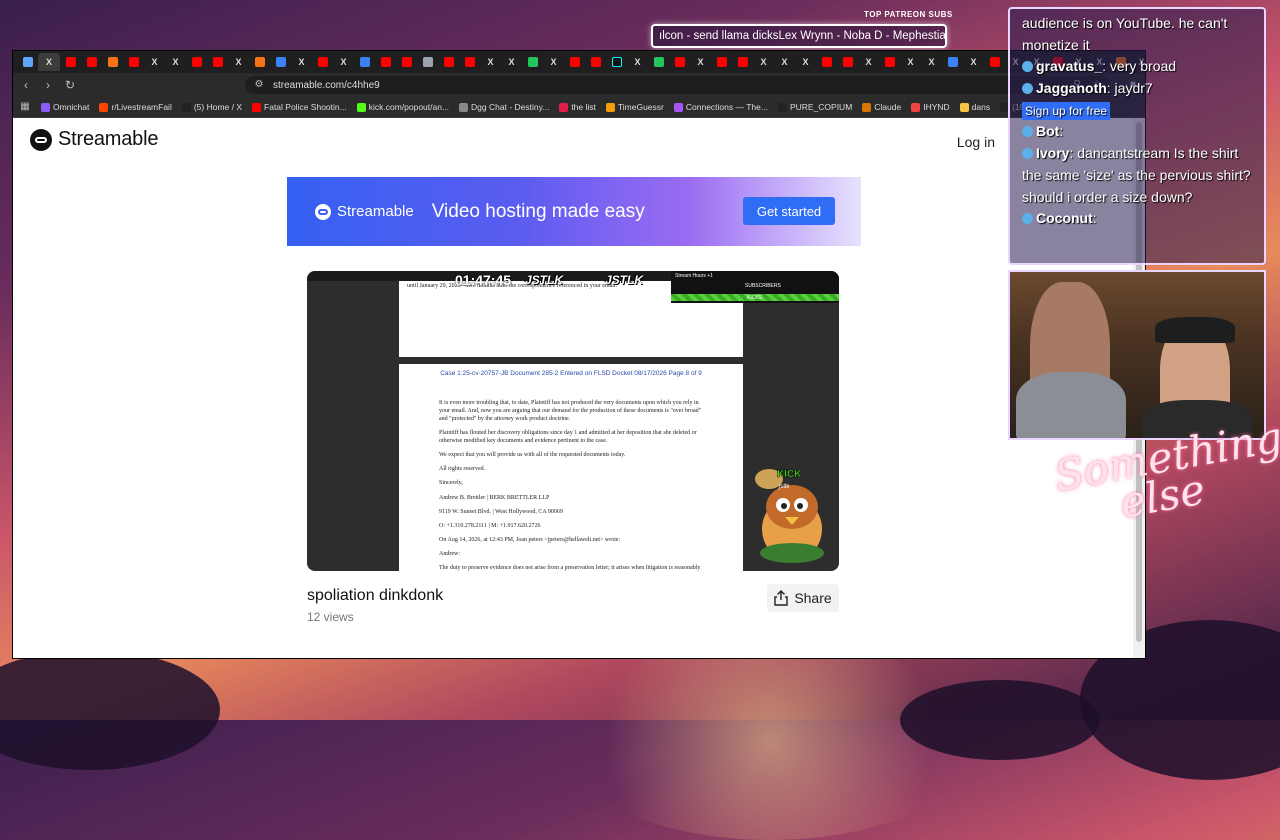  I want to click on document-paragraph: Sincerely,, so click(451, 483).